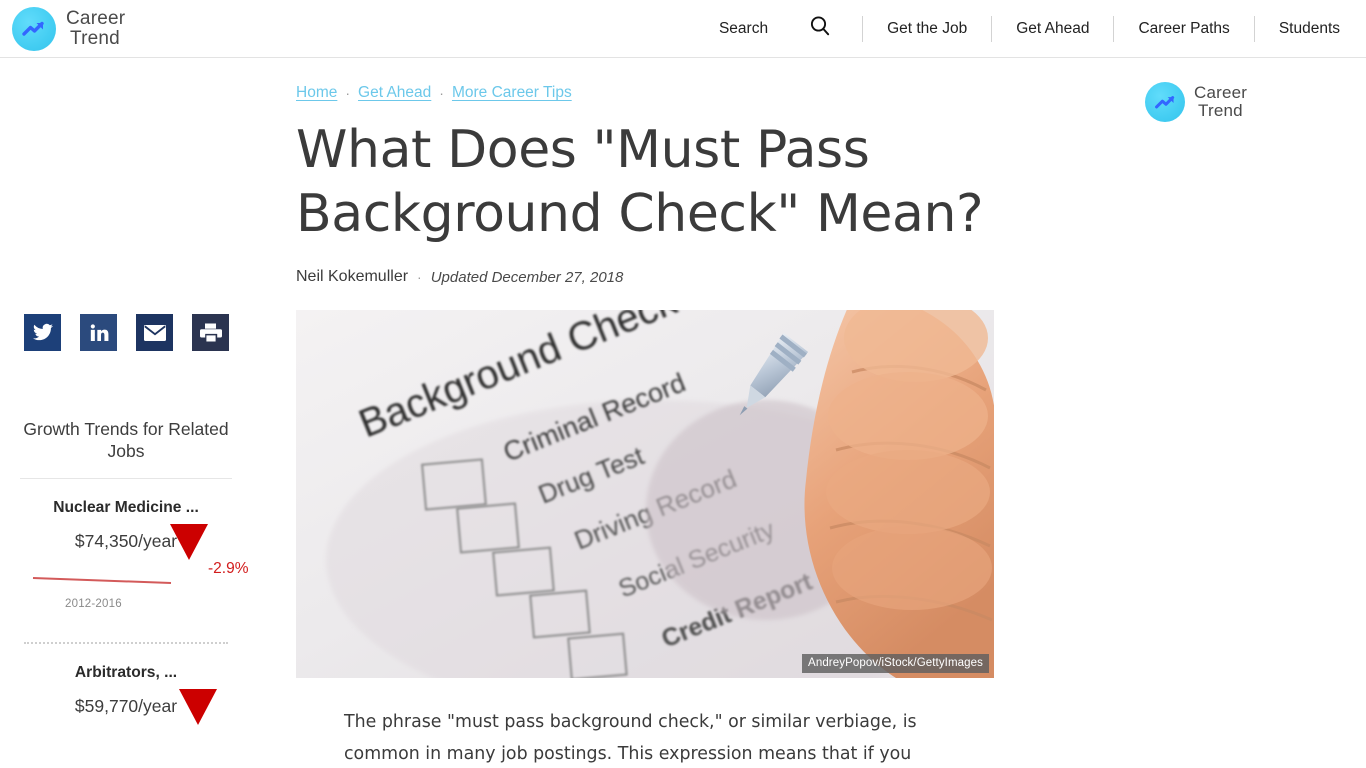 The image size is (1366, 768). Describe the element at coordinates (126, 440) in the screenshot. I see `growth-trends-title: Growth Trends for Related Jobs` at that location.